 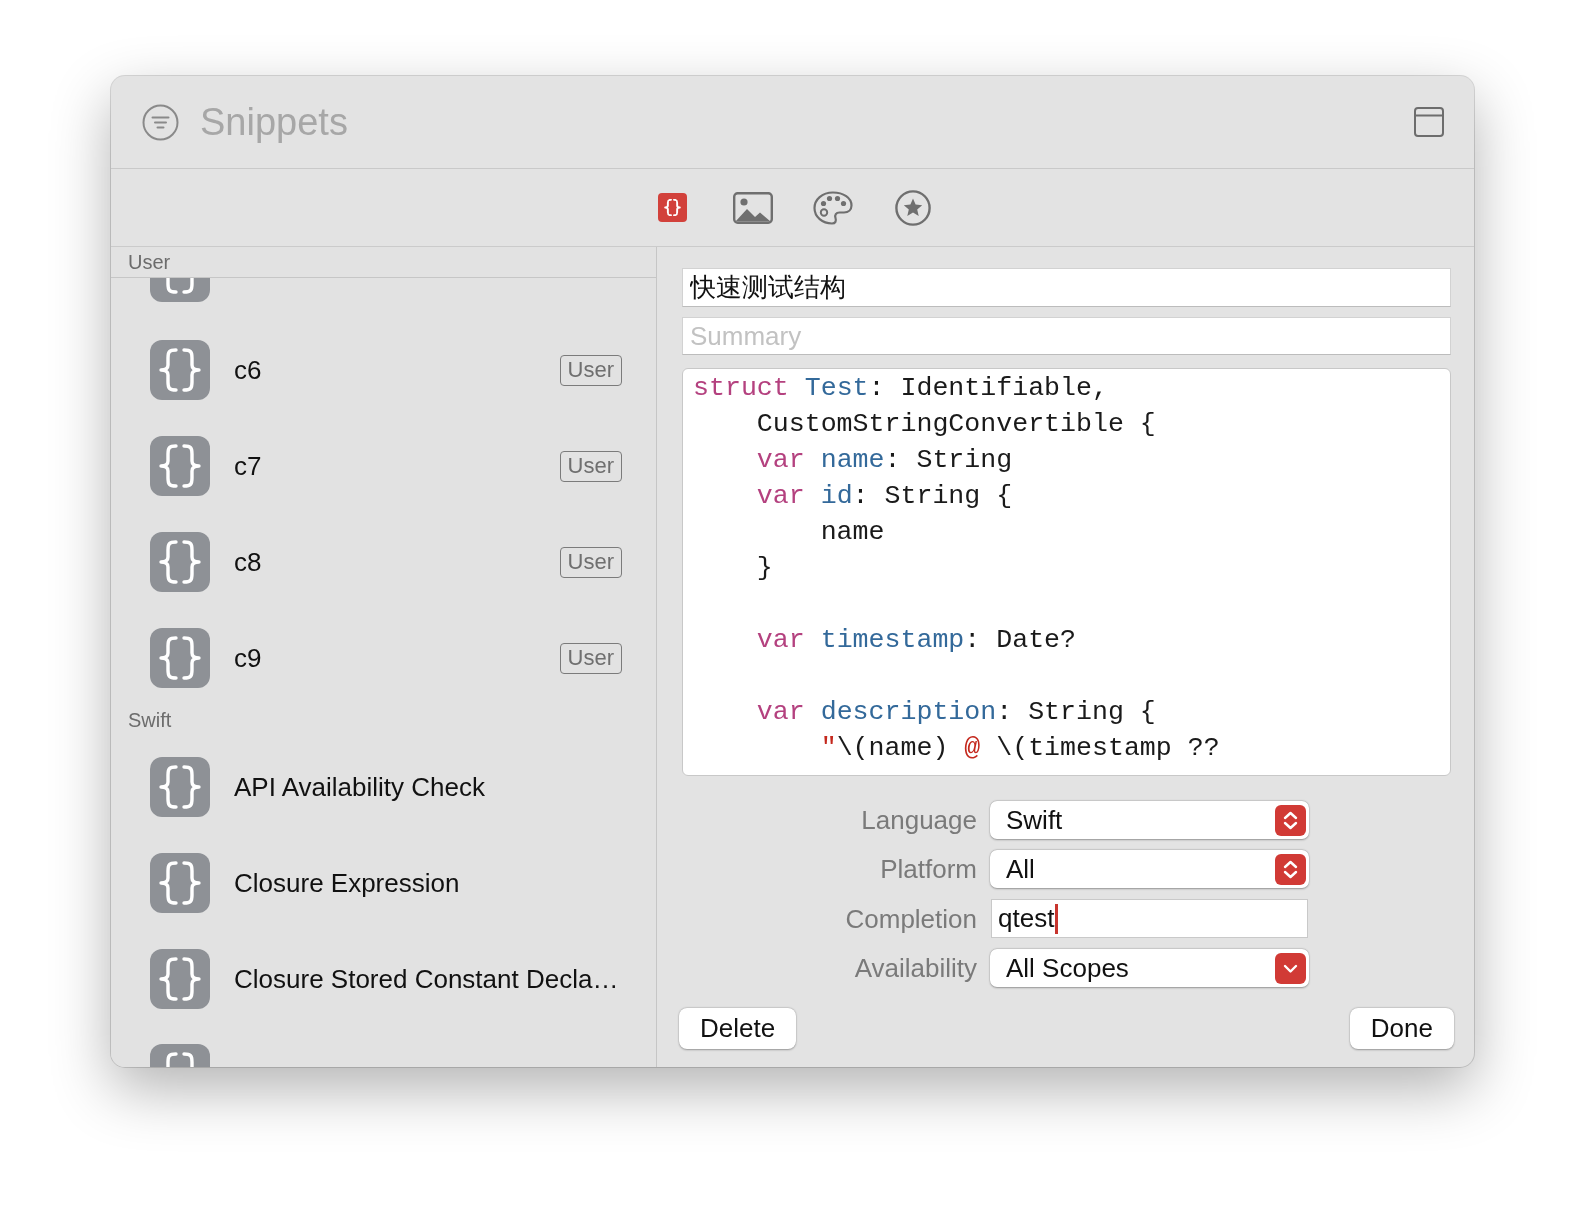 What do you see at coordinates (1429, 122) in the screenshot?
I see `window-icon` at bounding box center [1429, 122].